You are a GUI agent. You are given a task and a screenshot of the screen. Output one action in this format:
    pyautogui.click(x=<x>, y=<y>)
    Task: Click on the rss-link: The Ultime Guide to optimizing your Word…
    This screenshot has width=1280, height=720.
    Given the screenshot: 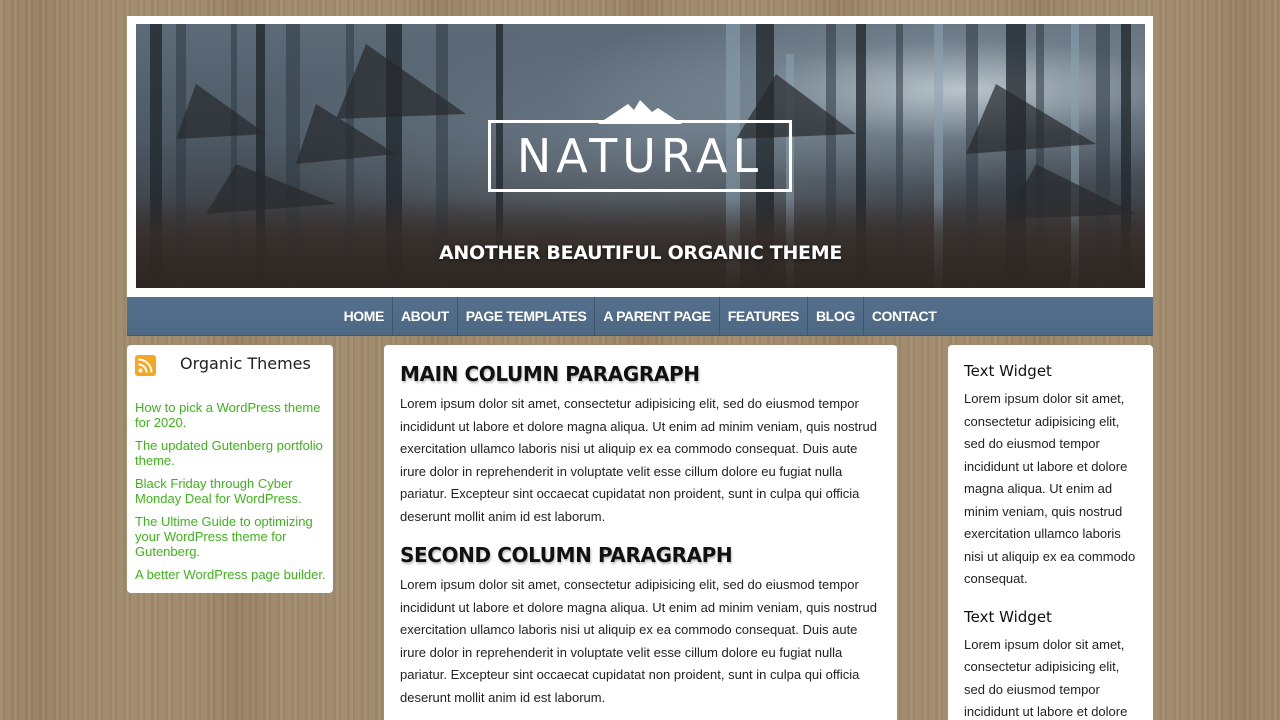 What is the action you would take?
    pyautogui.click(x=231, y=536)
    